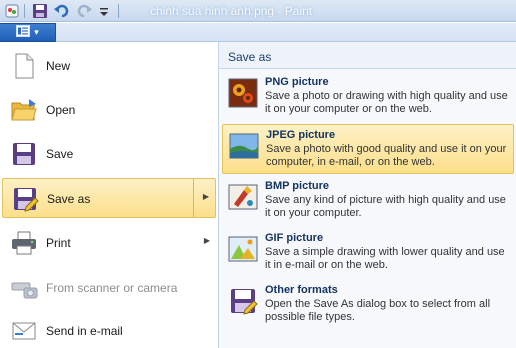 The width and height of the screenshot is (516, 348). What do you see at coordinates (243, 197) in the screenshot?
I see `bmp-picture-icon` at bounding box center [243, 197].